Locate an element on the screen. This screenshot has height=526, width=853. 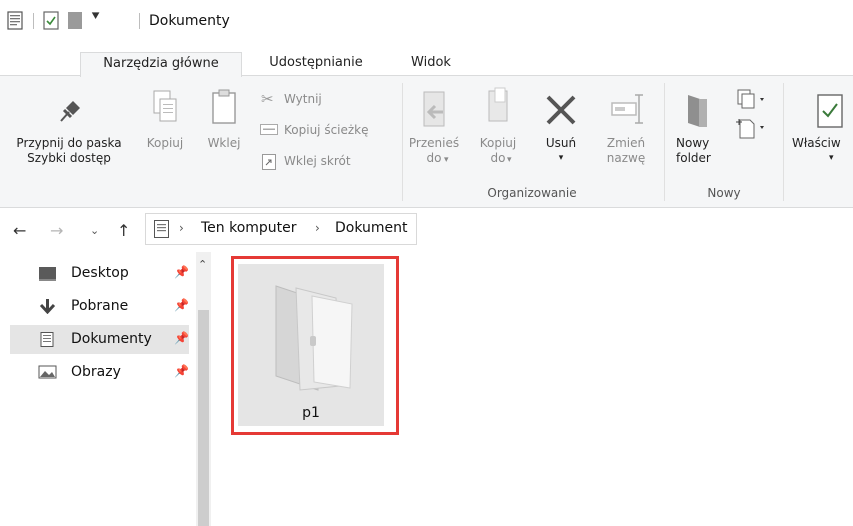
paste-shortcut-button: Wklej skrót is located at coordinates (324, 162).